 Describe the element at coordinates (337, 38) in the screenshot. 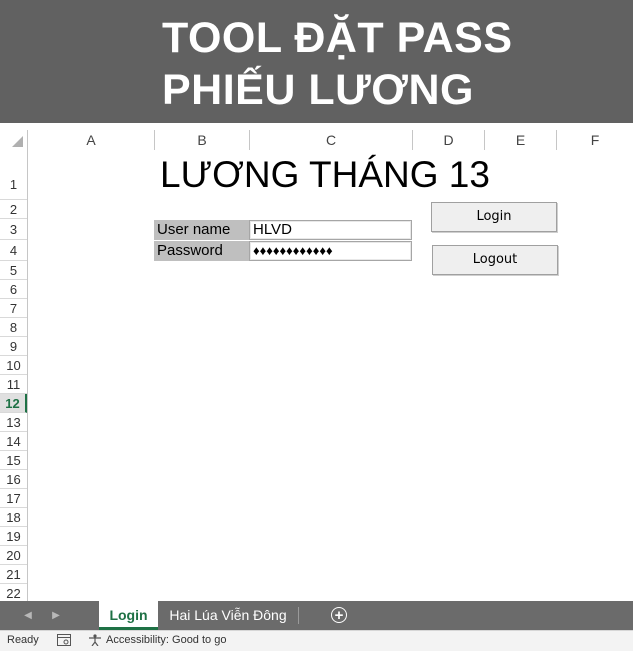

I see `banner-title-line-1: TOOL ĐẶT PASS` at that location.